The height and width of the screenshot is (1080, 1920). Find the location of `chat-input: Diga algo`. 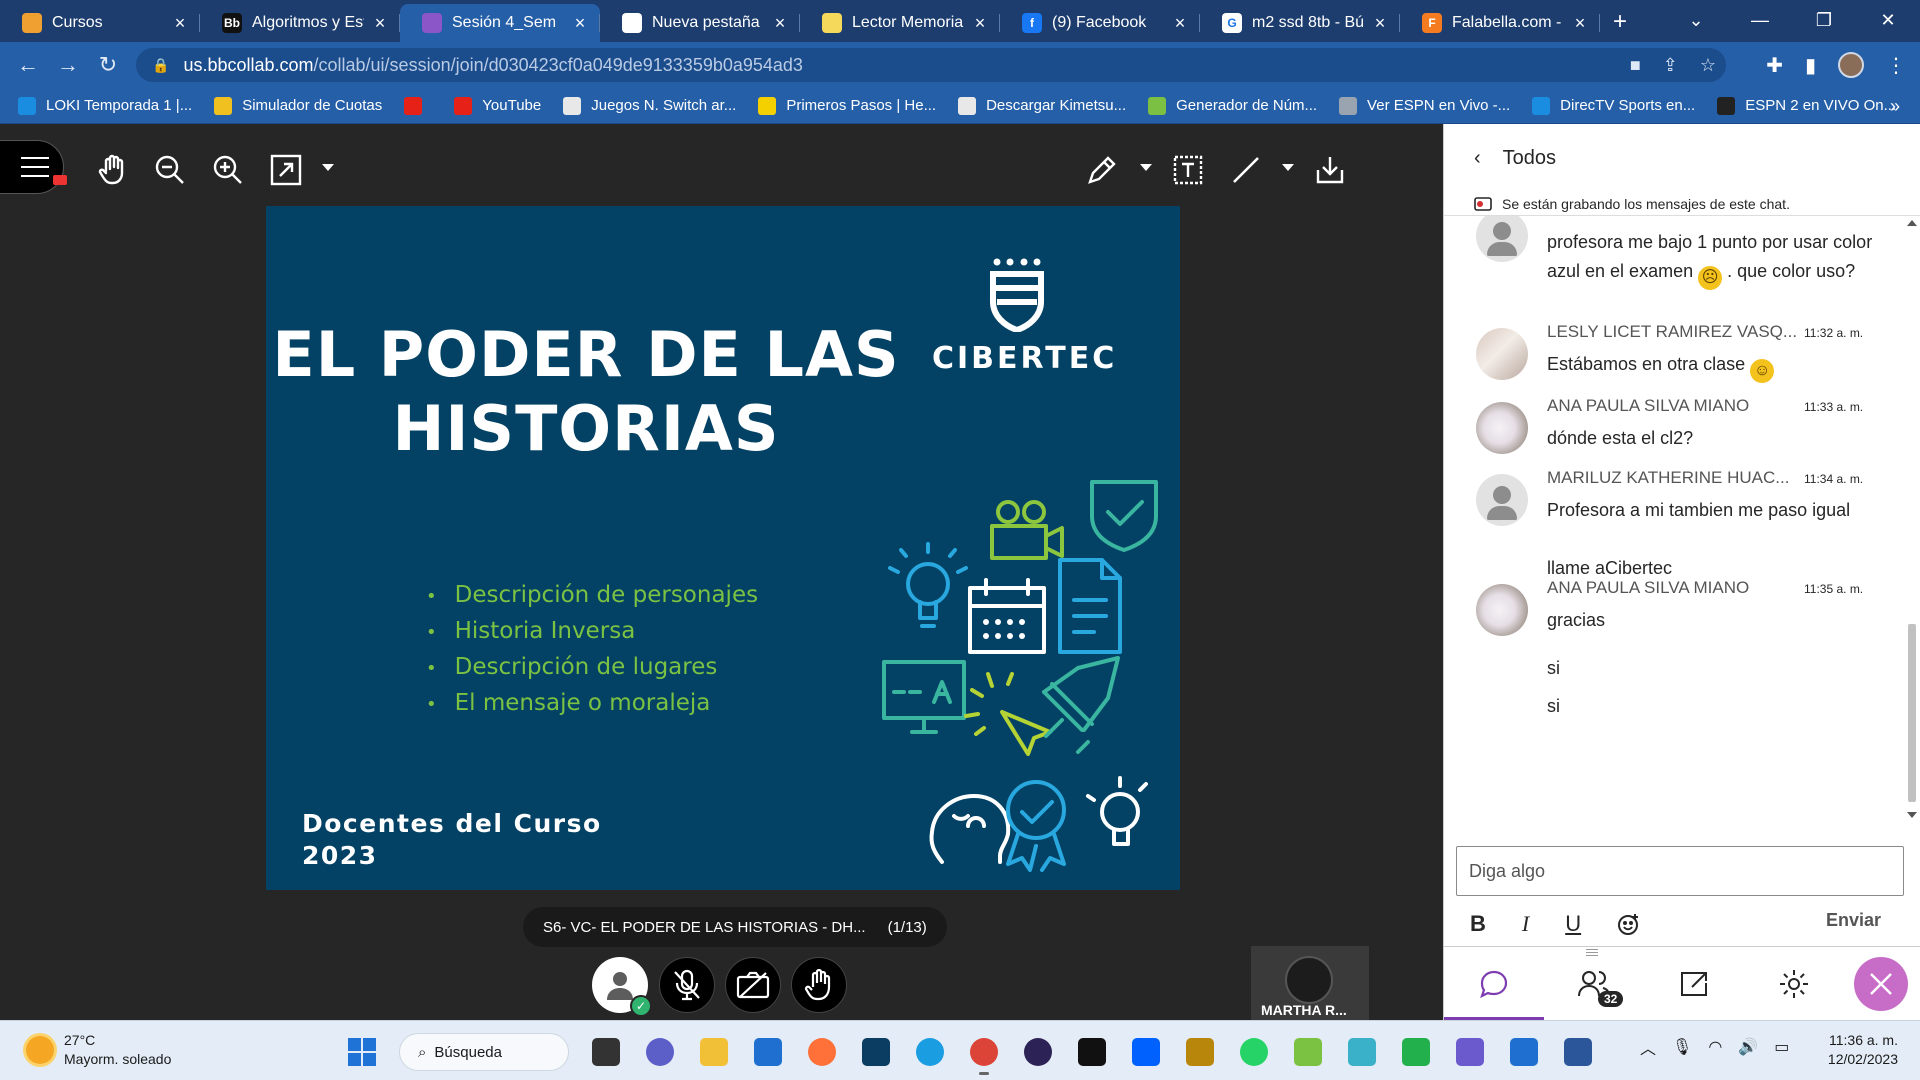

chat-input: Diga algo is located at coordinates (1680, 871).